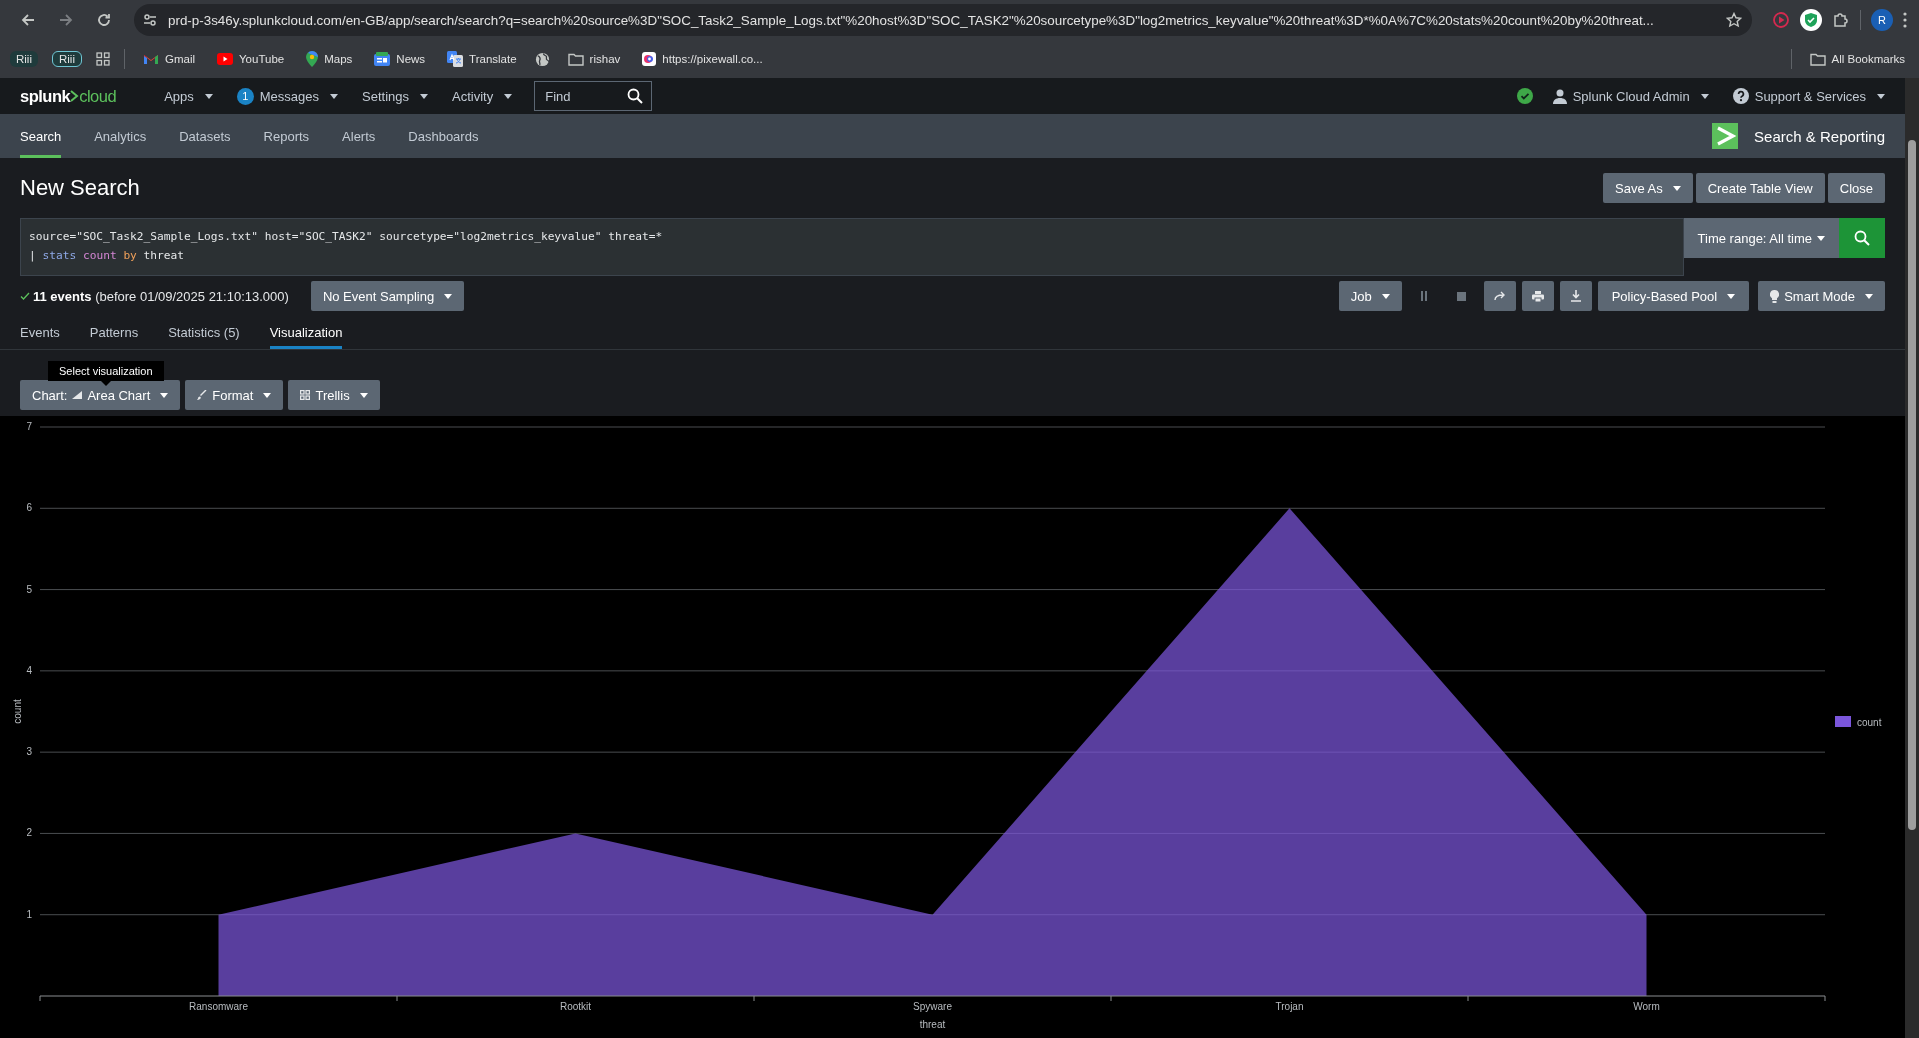 This screenshot has width=1919, height=1038. Describe the element at coordinates (455, 59) in the screenshot. I see `translate-icon` at that location.